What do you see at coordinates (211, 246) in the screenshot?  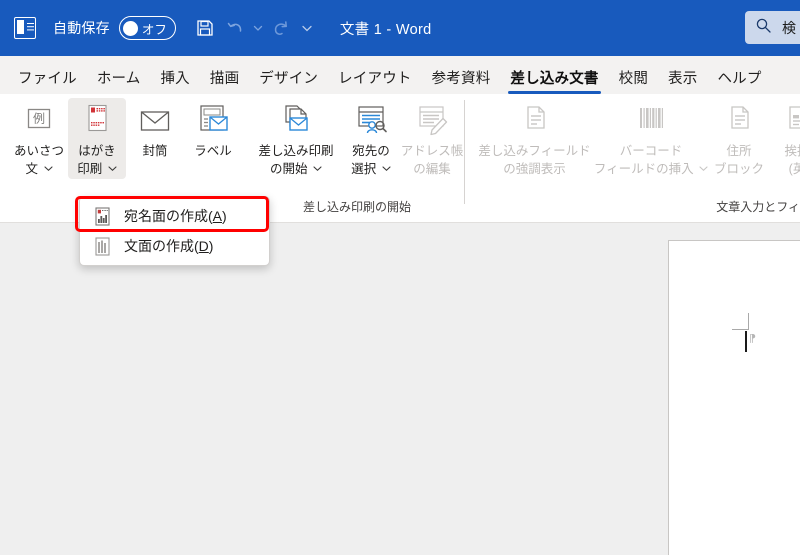 I see `menu-label-post-d: )` at bounding box center [211, 246].